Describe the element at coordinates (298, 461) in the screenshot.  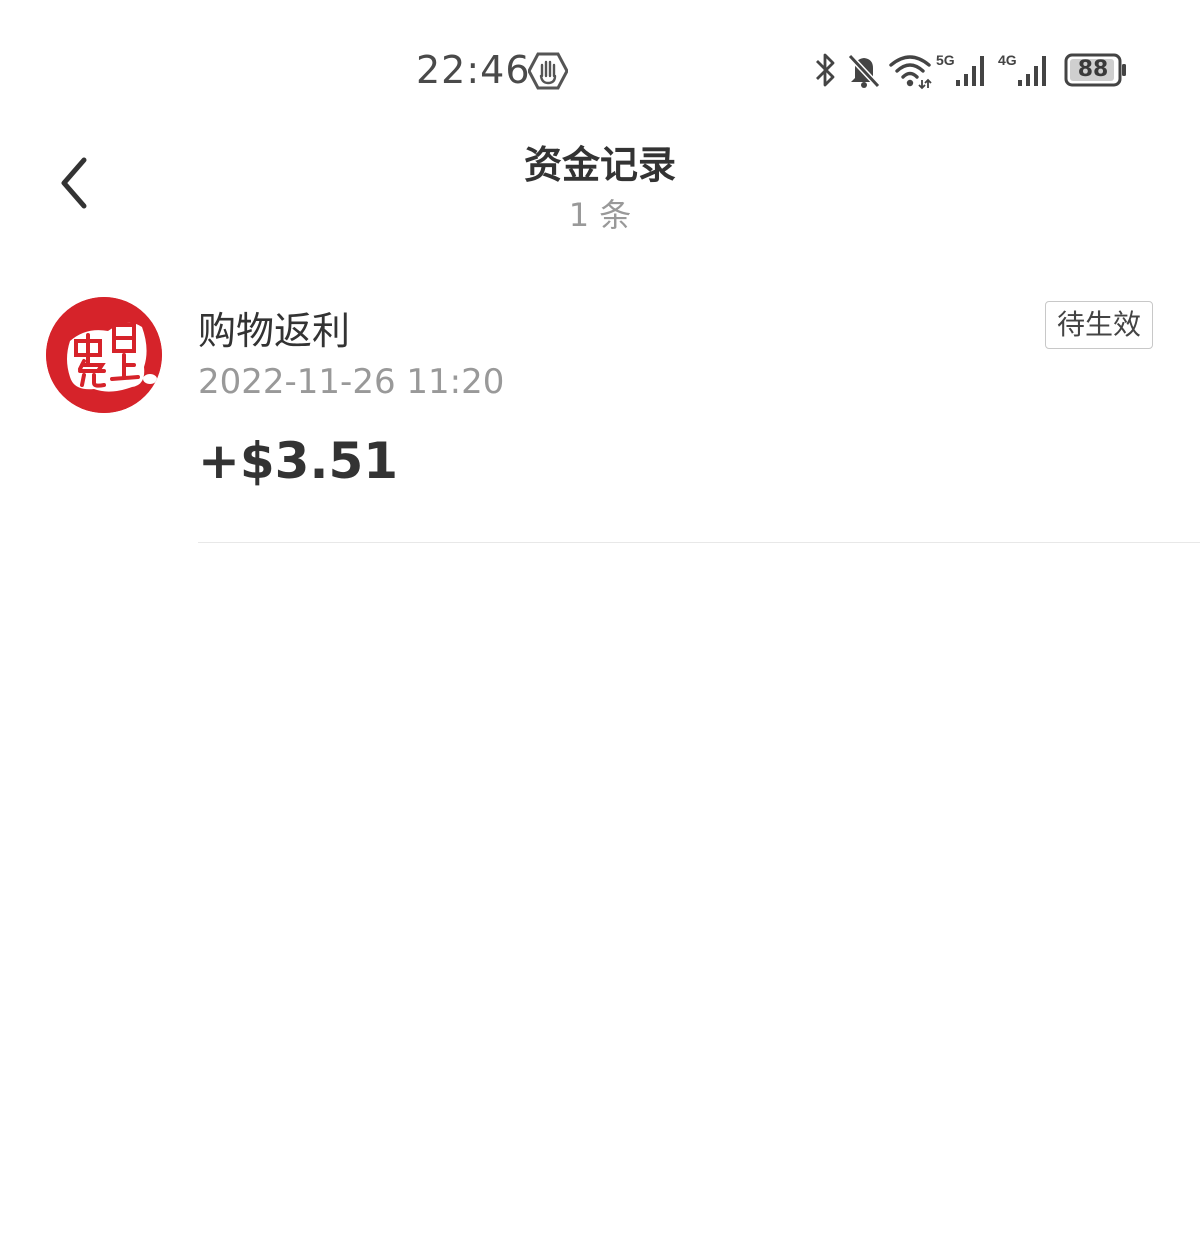
I see `record-amount: +$3.51` at that location.